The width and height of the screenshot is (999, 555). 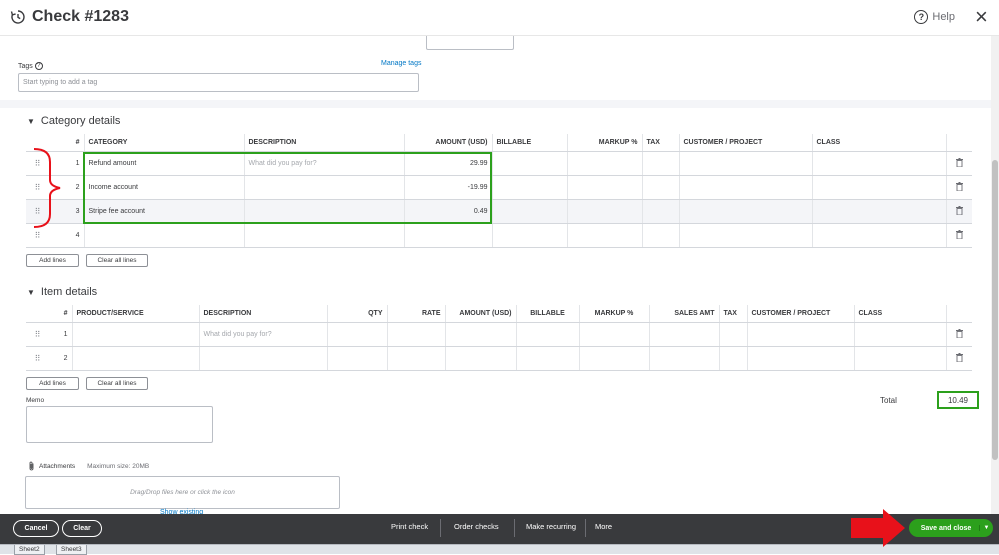 I want to click on partial-field, so click(x=470, y=43).